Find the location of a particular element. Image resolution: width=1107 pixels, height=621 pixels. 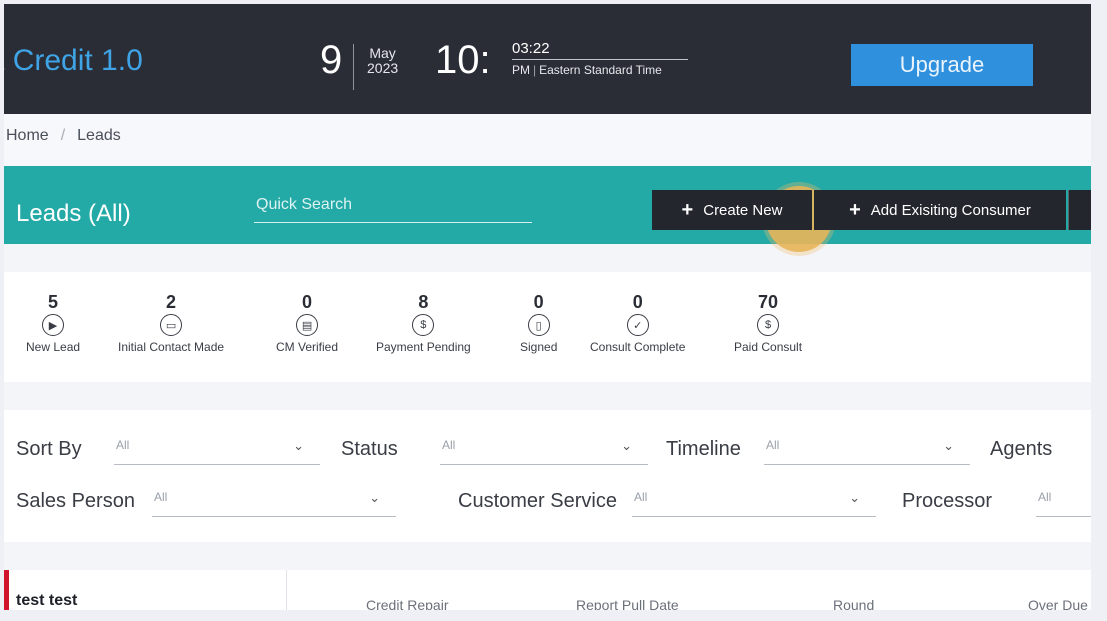

stat-initial-contact: 2 ▭ Initial Contact Made is located at coordinates (171, 323).